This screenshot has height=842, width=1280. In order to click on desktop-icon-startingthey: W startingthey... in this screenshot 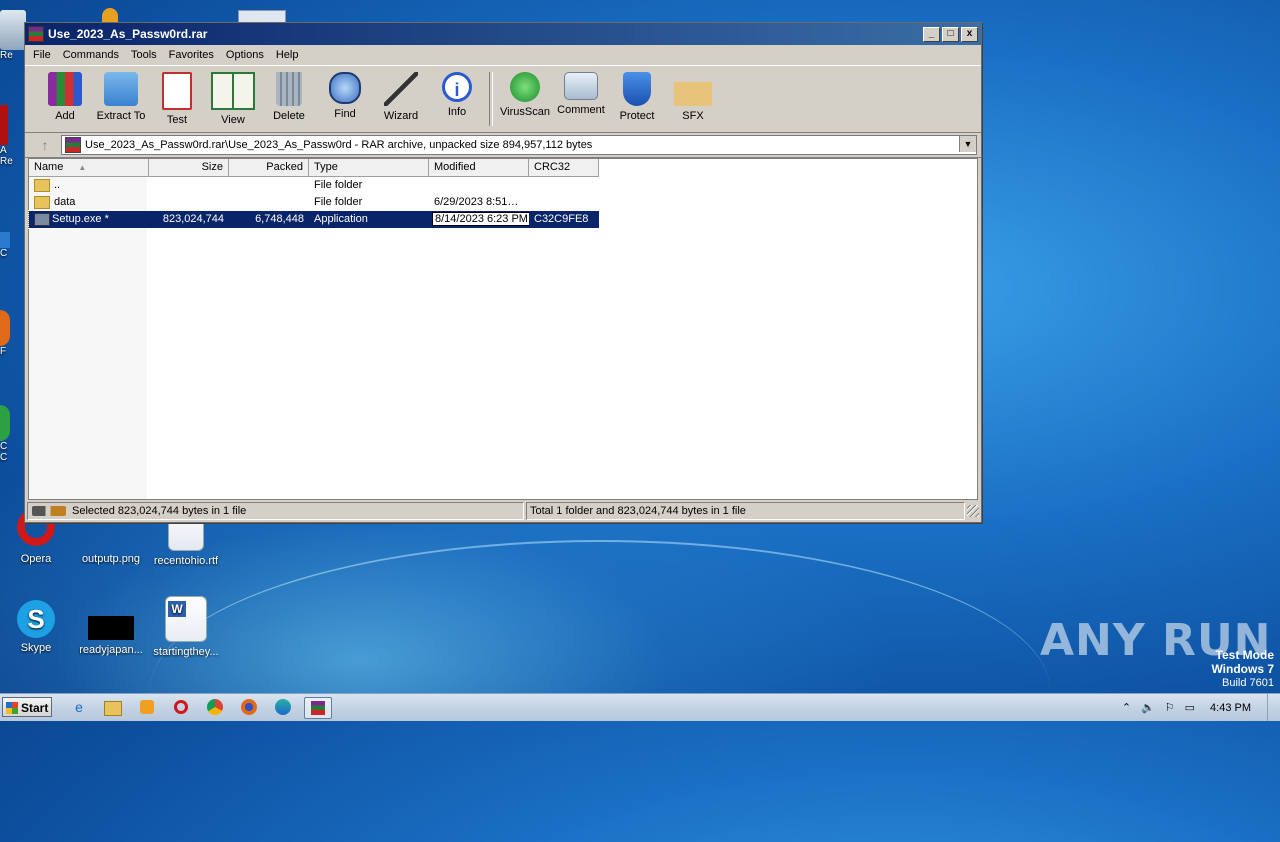, I will do `click(186, 627)`.